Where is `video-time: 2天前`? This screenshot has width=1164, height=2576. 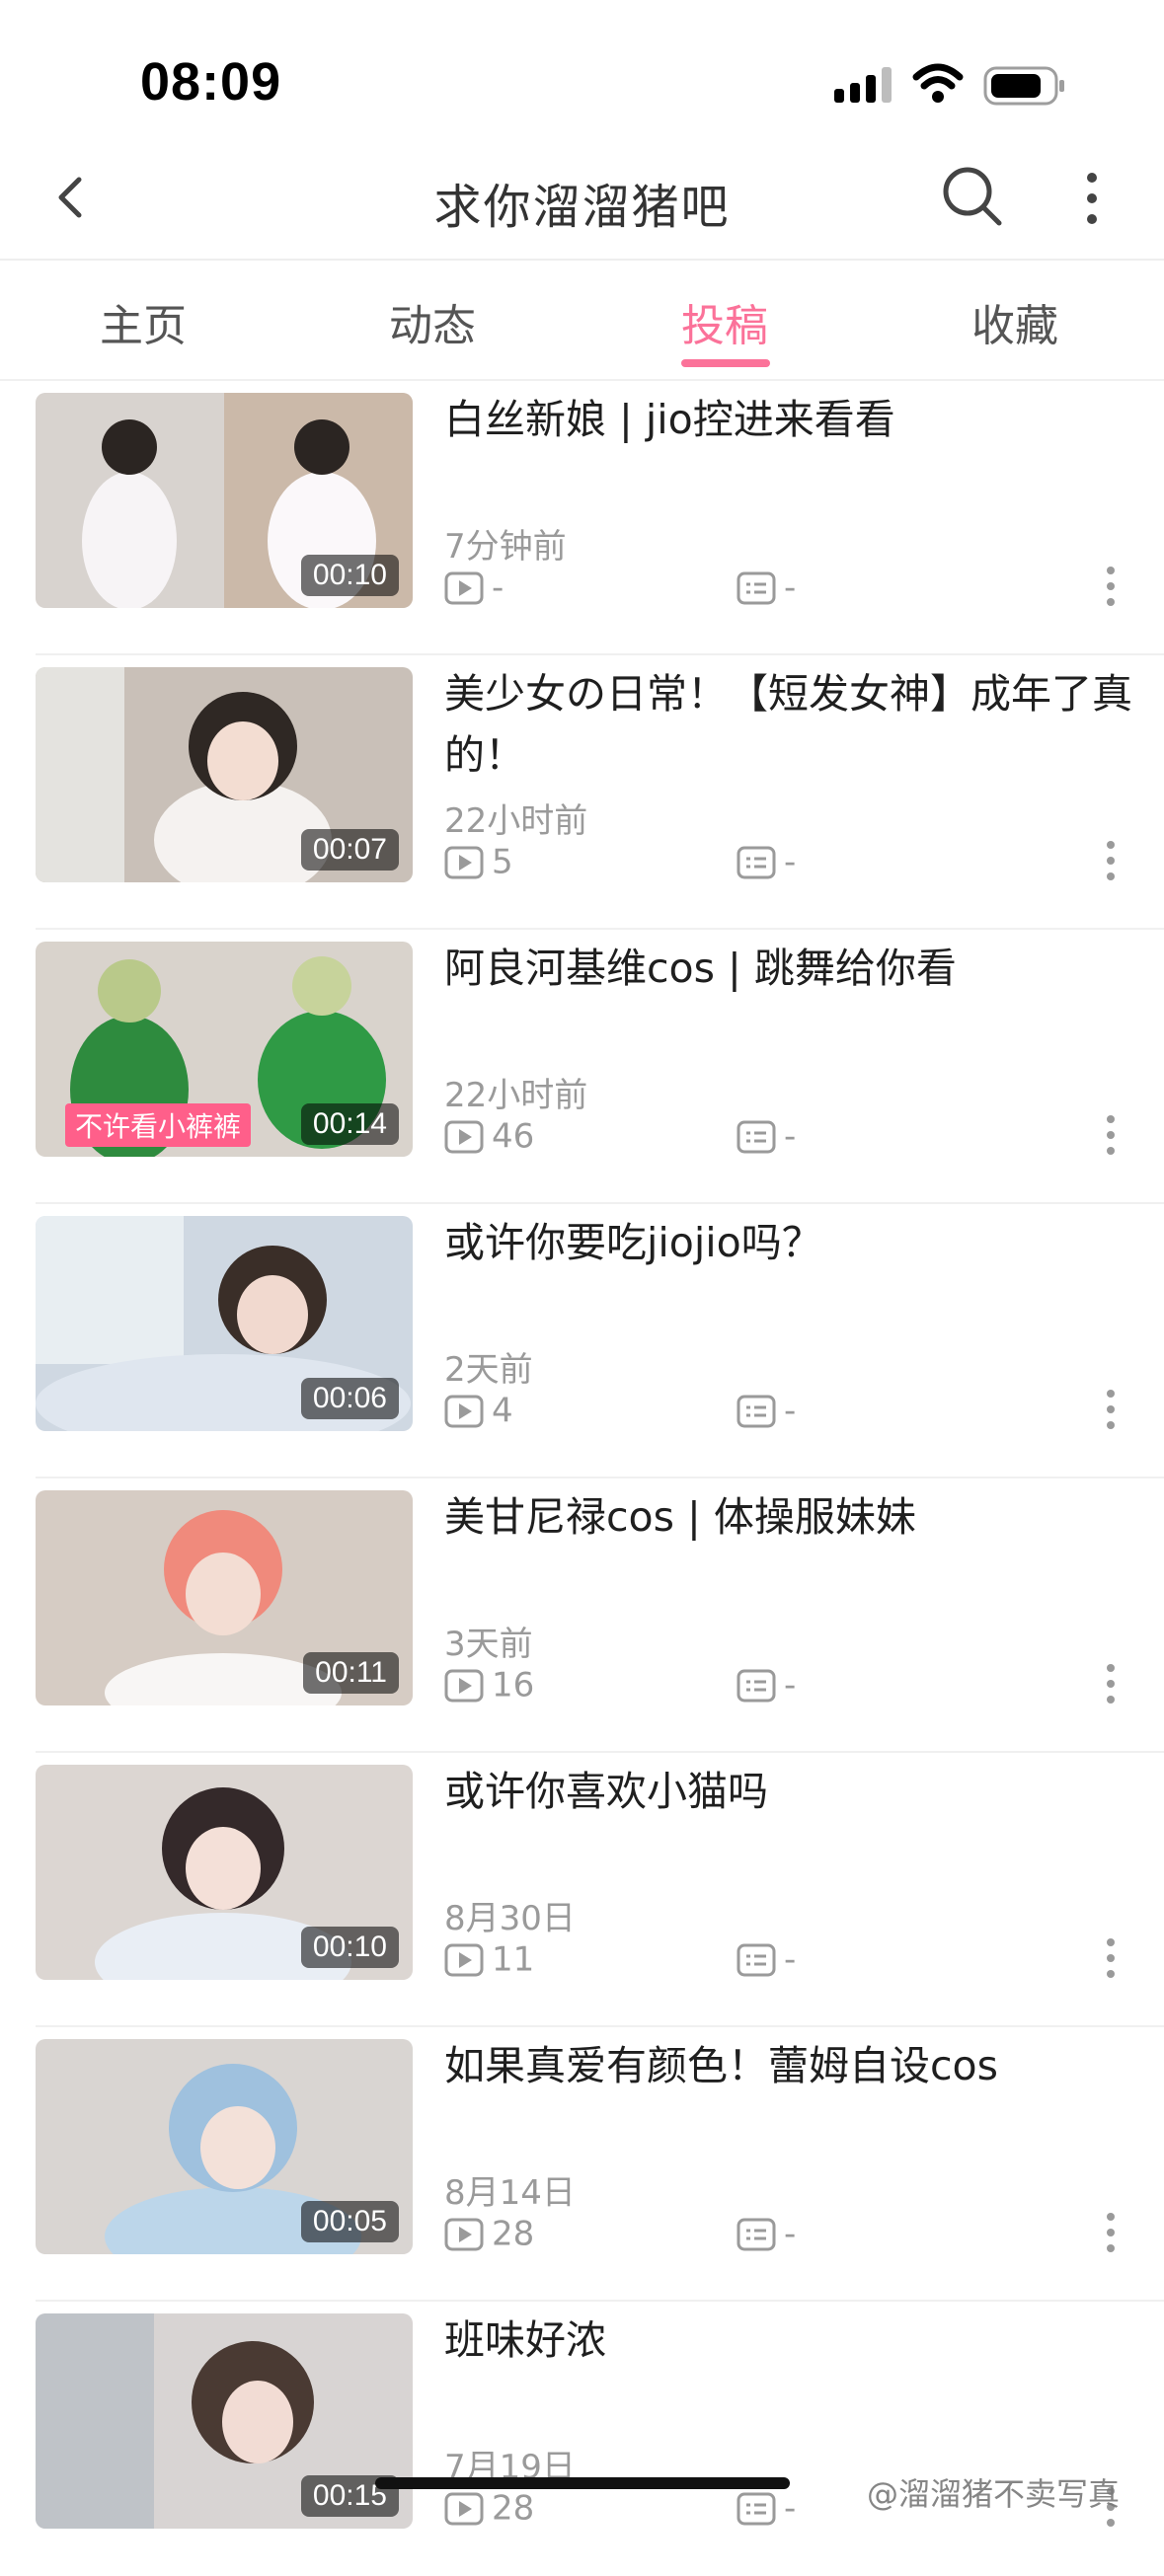
video-time: 2天前 is located at coordinates (488, 1370).